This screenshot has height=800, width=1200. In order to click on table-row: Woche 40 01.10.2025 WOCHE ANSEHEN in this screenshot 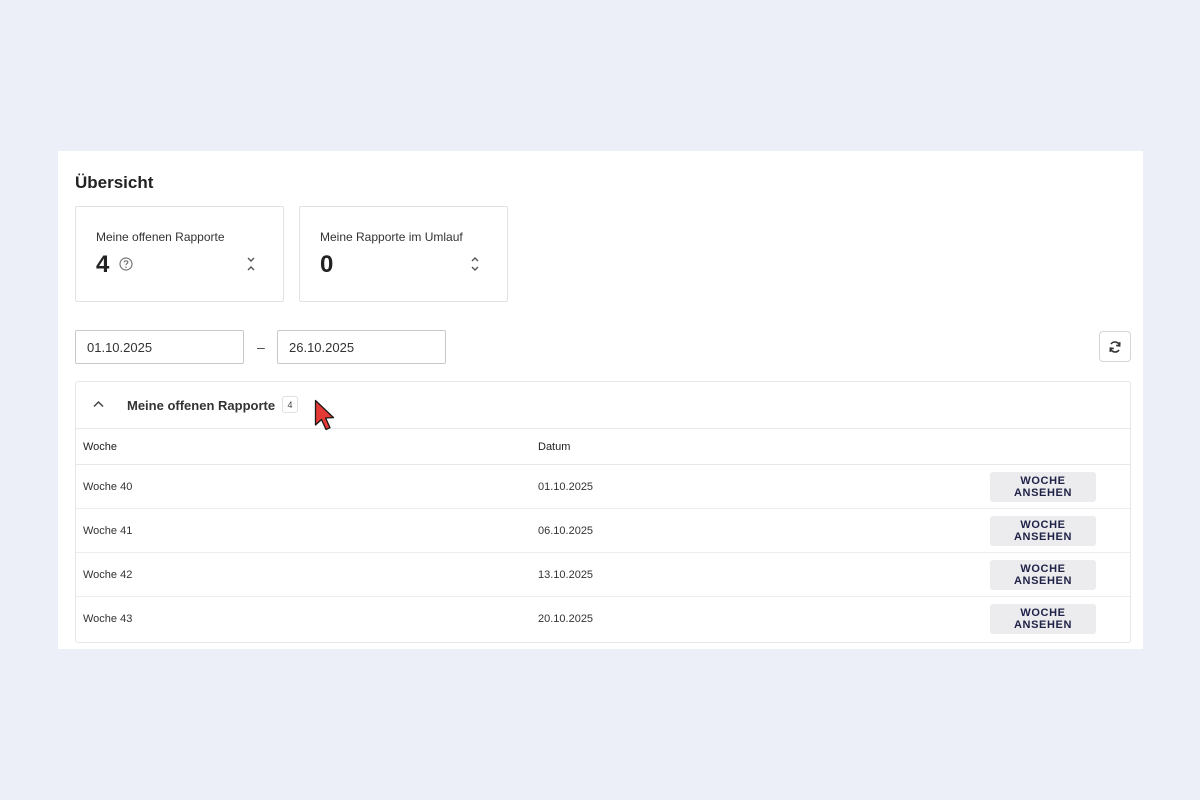, I will do `click(603, 487)`.